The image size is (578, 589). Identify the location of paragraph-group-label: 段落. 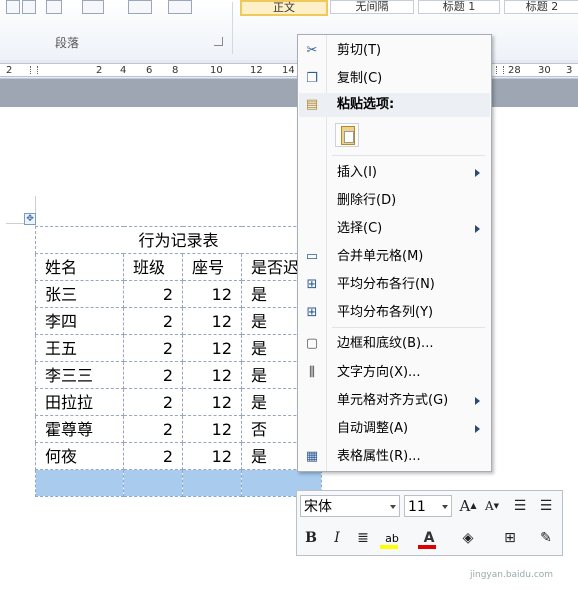
(67, 43).